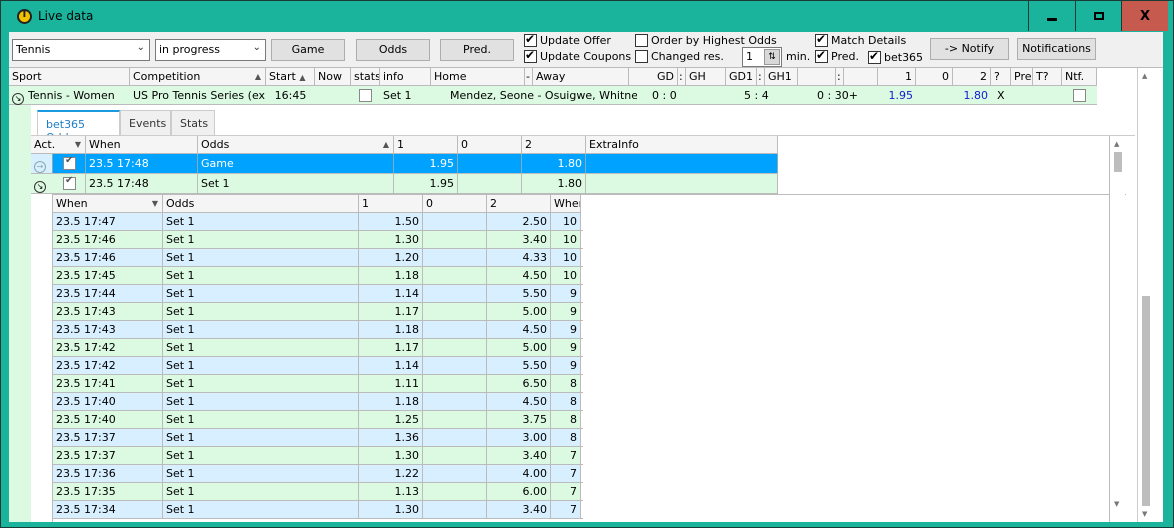 This screenshot has width=1174, height=528. I want to click on pred-button: Pred., so click(477, 50).